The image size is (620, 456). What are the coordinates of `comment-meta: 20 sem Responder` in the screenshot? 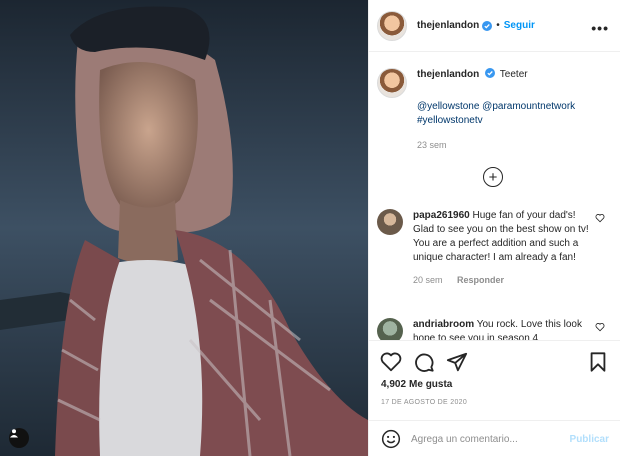 It's located at (503, 280).